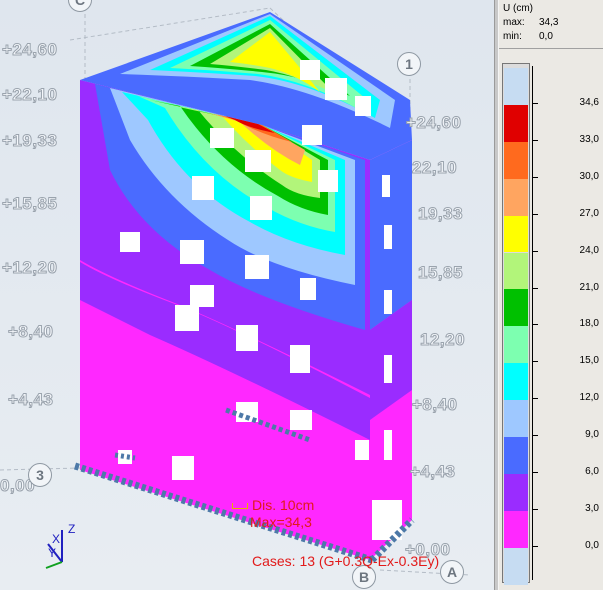 The image size is (603, 590). Describe the element at coordinates (29, 204) in the screenshot. I see `level-label-left-4: +15,85` at that location.